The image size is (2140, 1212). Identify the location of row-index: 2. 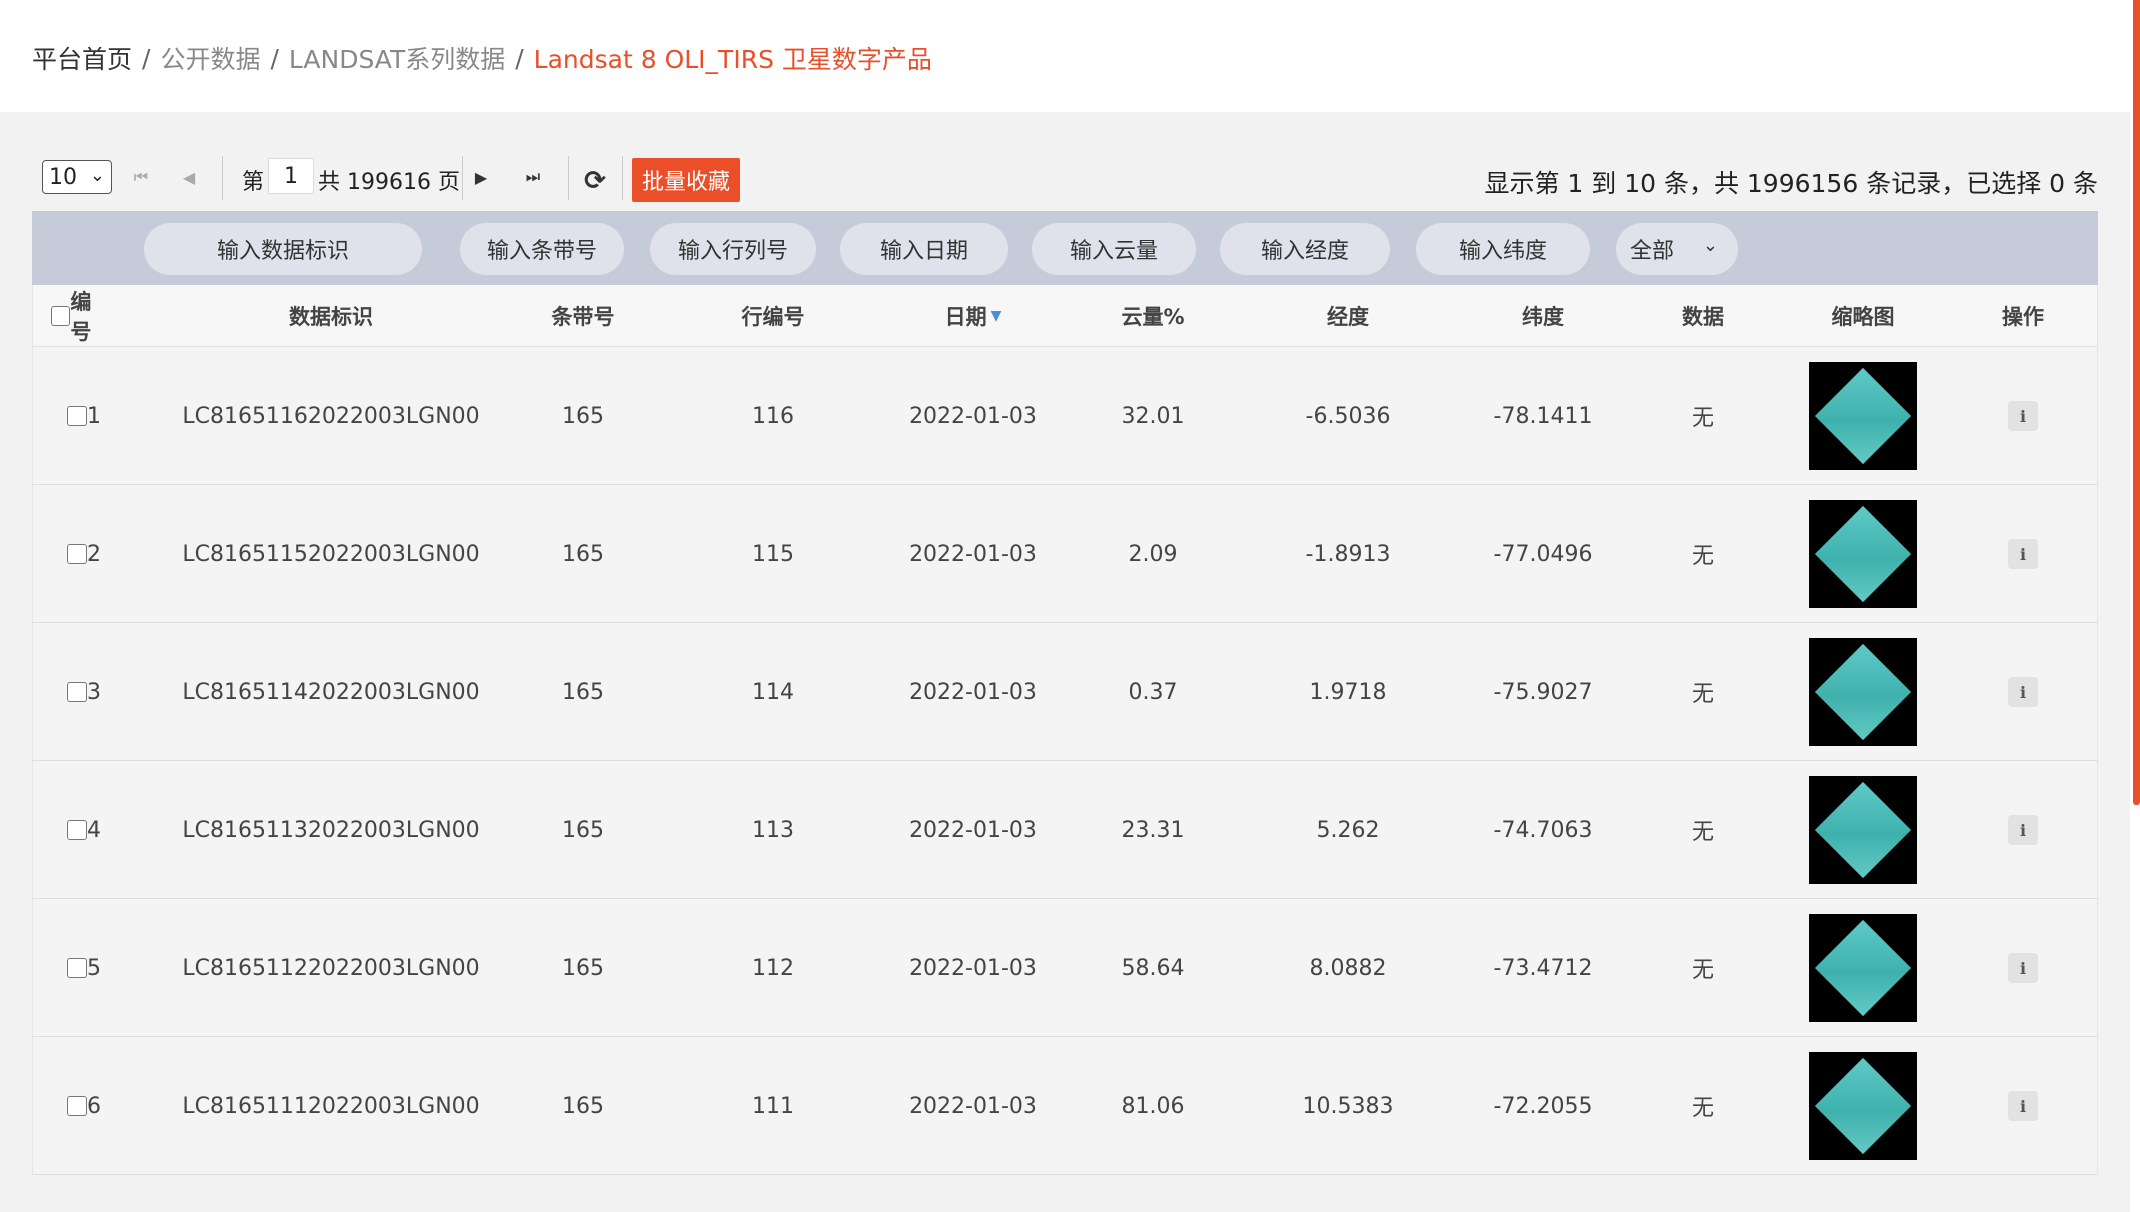
(97, 554).